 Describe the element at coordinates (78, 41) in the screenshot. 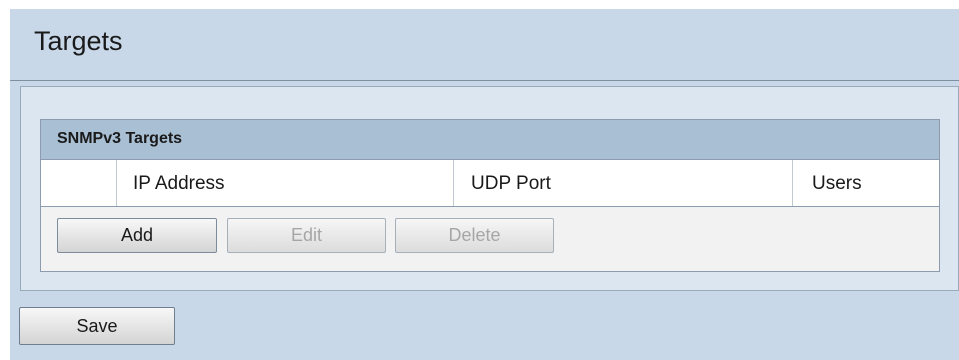

I see `page-title: Targets` at that location.